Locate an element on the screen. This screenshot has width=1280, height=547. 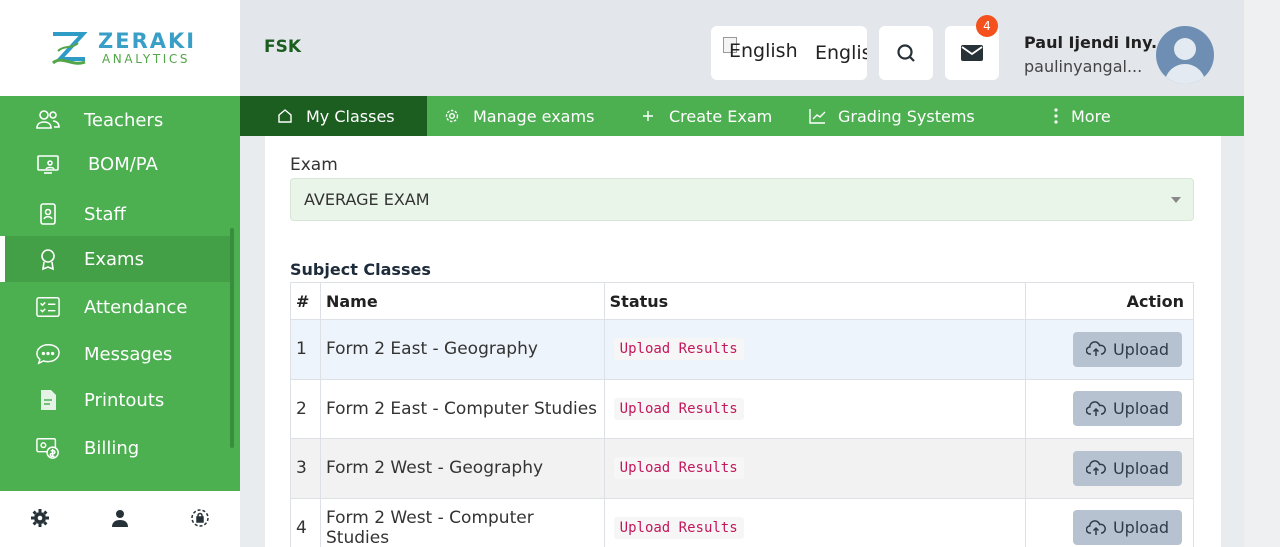
sidebar-scrollbar is located at coordinates (232, 338).